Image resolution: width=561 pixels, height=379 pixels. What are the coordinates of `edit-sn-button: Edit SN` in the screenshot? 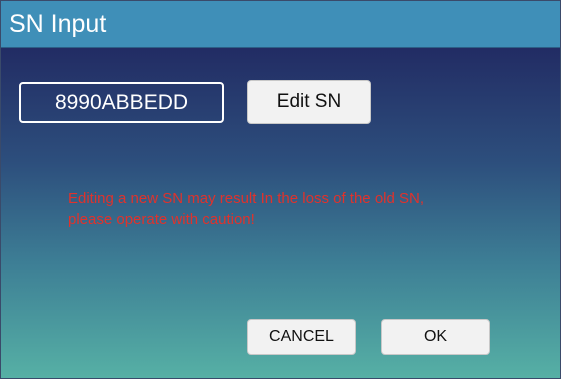 It's located at (309, 102).